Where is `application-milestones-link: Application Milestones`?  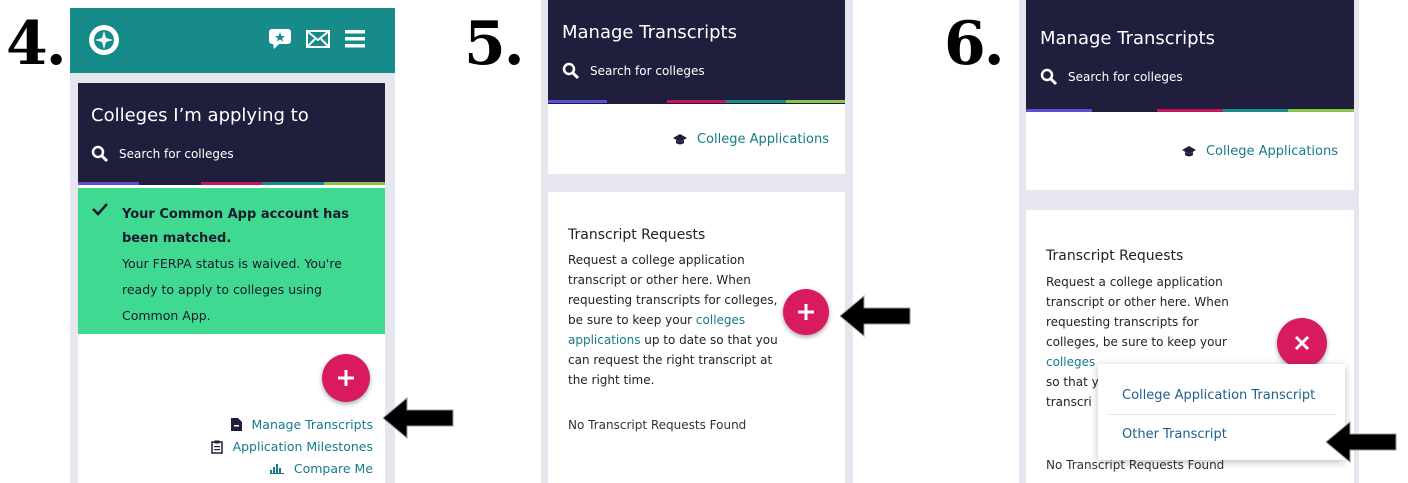
application-milestones-link: Application Milestones is located at coordinates (291, 446).